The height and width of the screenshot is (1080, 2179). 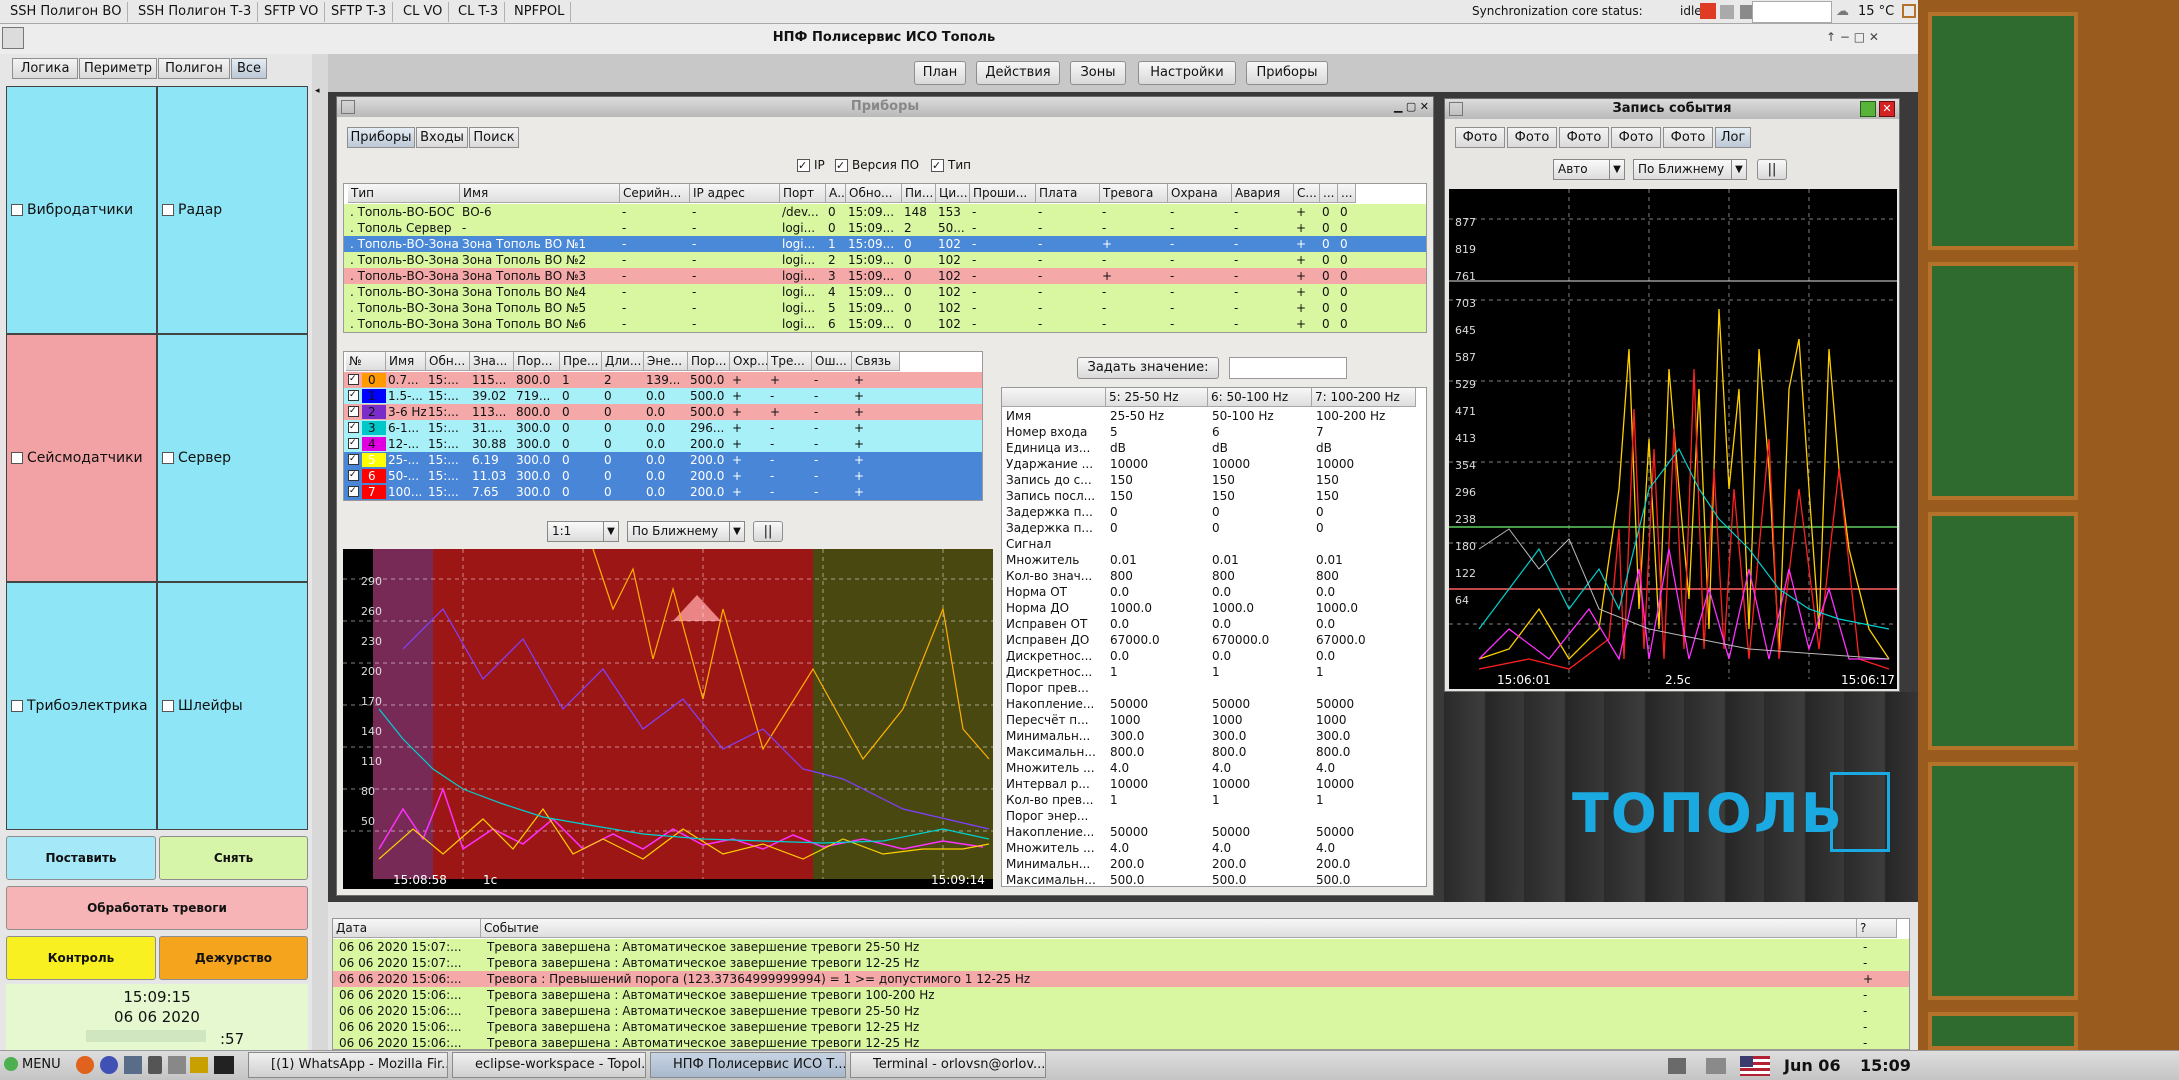 I want to click on devices-header-cell: Тревога, so click(x=1134, y=193).